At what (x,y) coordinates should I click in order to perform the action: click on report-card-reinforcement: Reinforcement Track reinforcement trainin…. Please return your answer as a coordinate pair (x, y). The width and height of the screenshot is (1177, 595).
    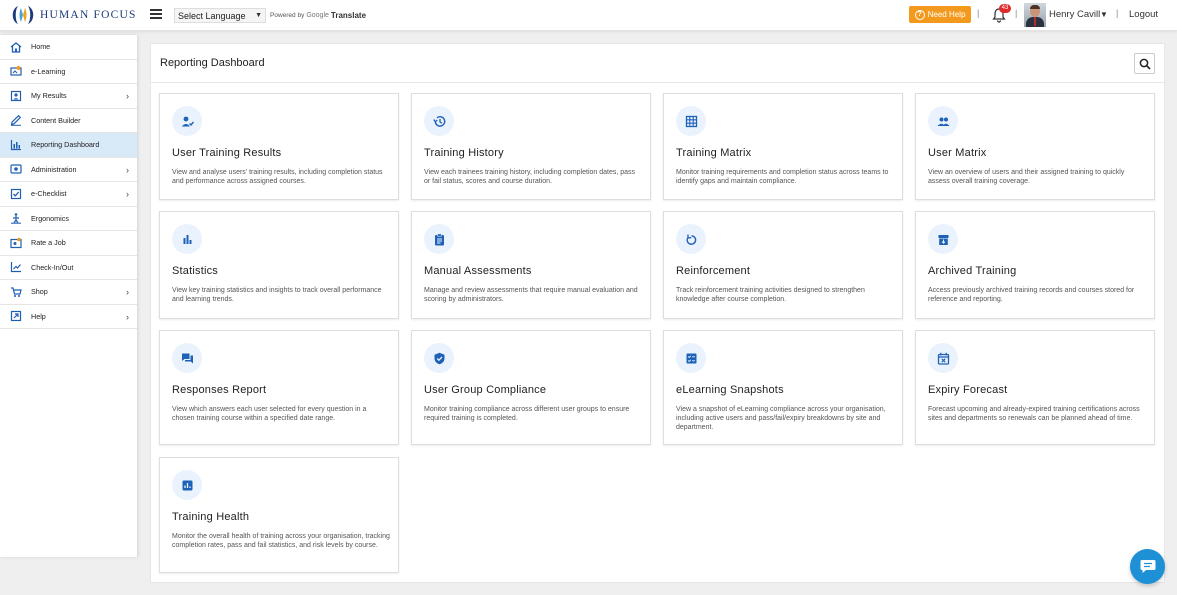
    Looking at the image, I should click on (783, 265).